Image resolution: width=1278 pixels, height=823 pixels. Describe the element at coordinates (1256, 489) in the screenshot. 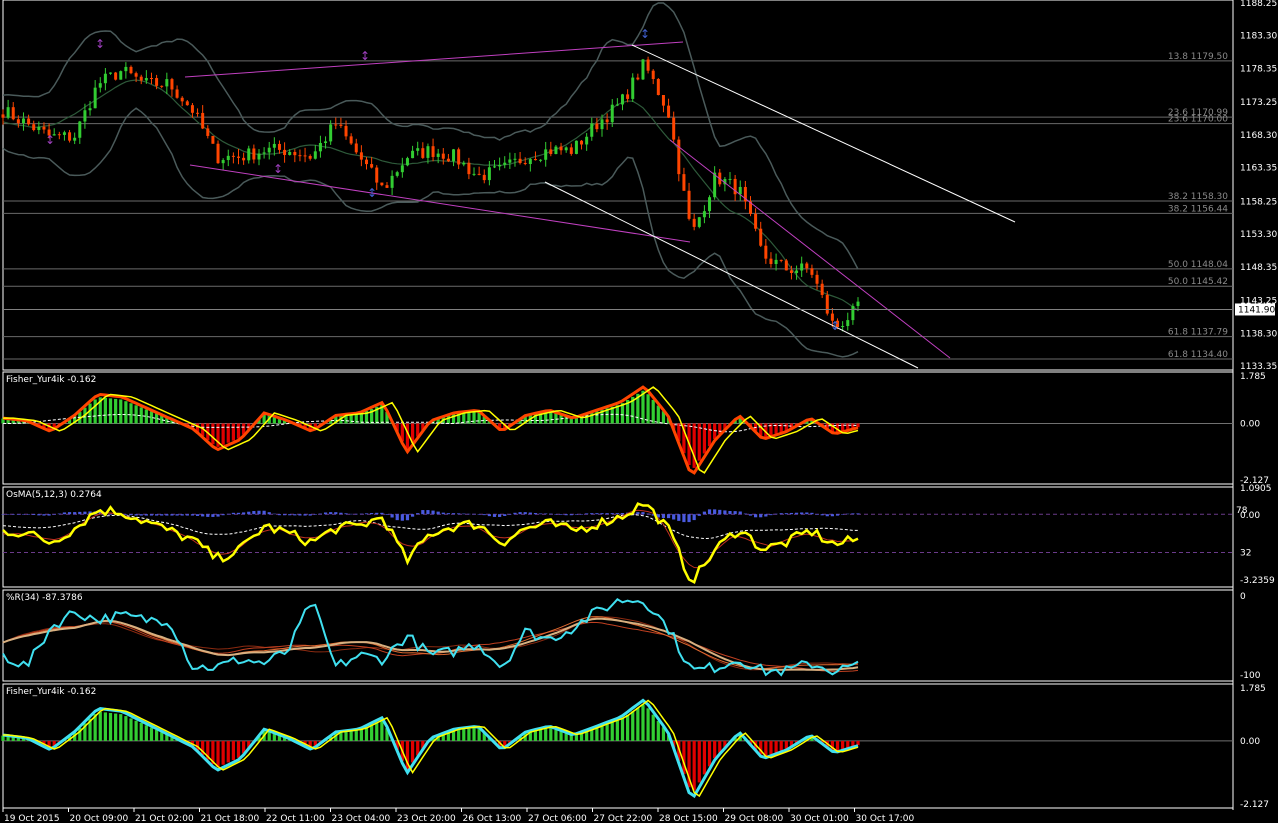

I see `panel-axis-label: 1.0905` at that location.